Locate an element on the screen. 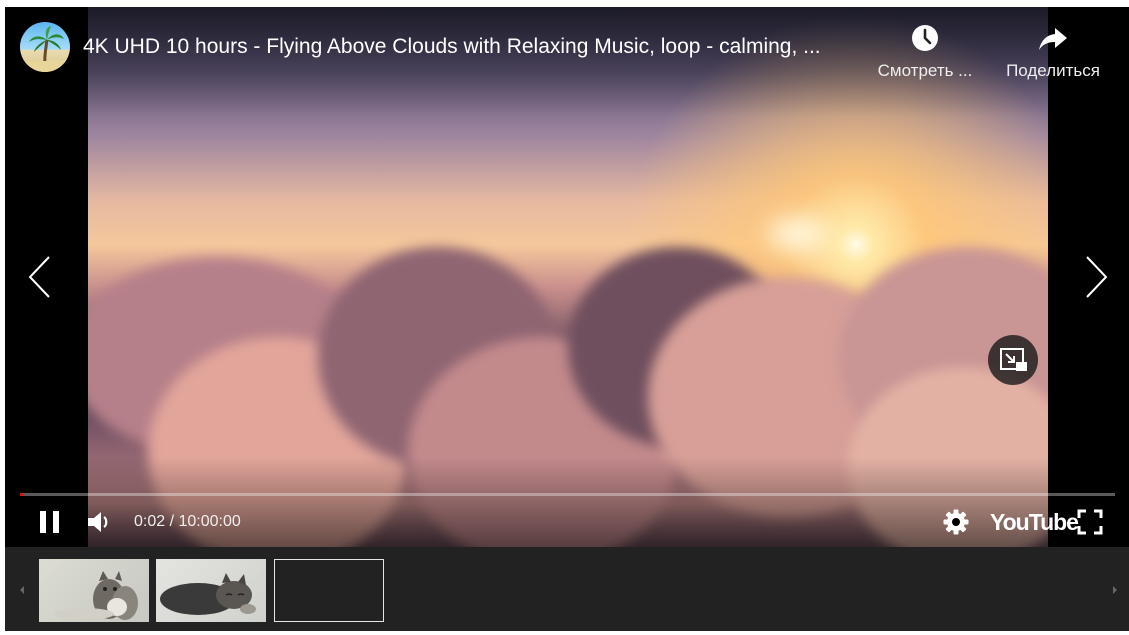 The image size is (1129, 635). share-button: Поделиться is located at coordinates (1053, 52).